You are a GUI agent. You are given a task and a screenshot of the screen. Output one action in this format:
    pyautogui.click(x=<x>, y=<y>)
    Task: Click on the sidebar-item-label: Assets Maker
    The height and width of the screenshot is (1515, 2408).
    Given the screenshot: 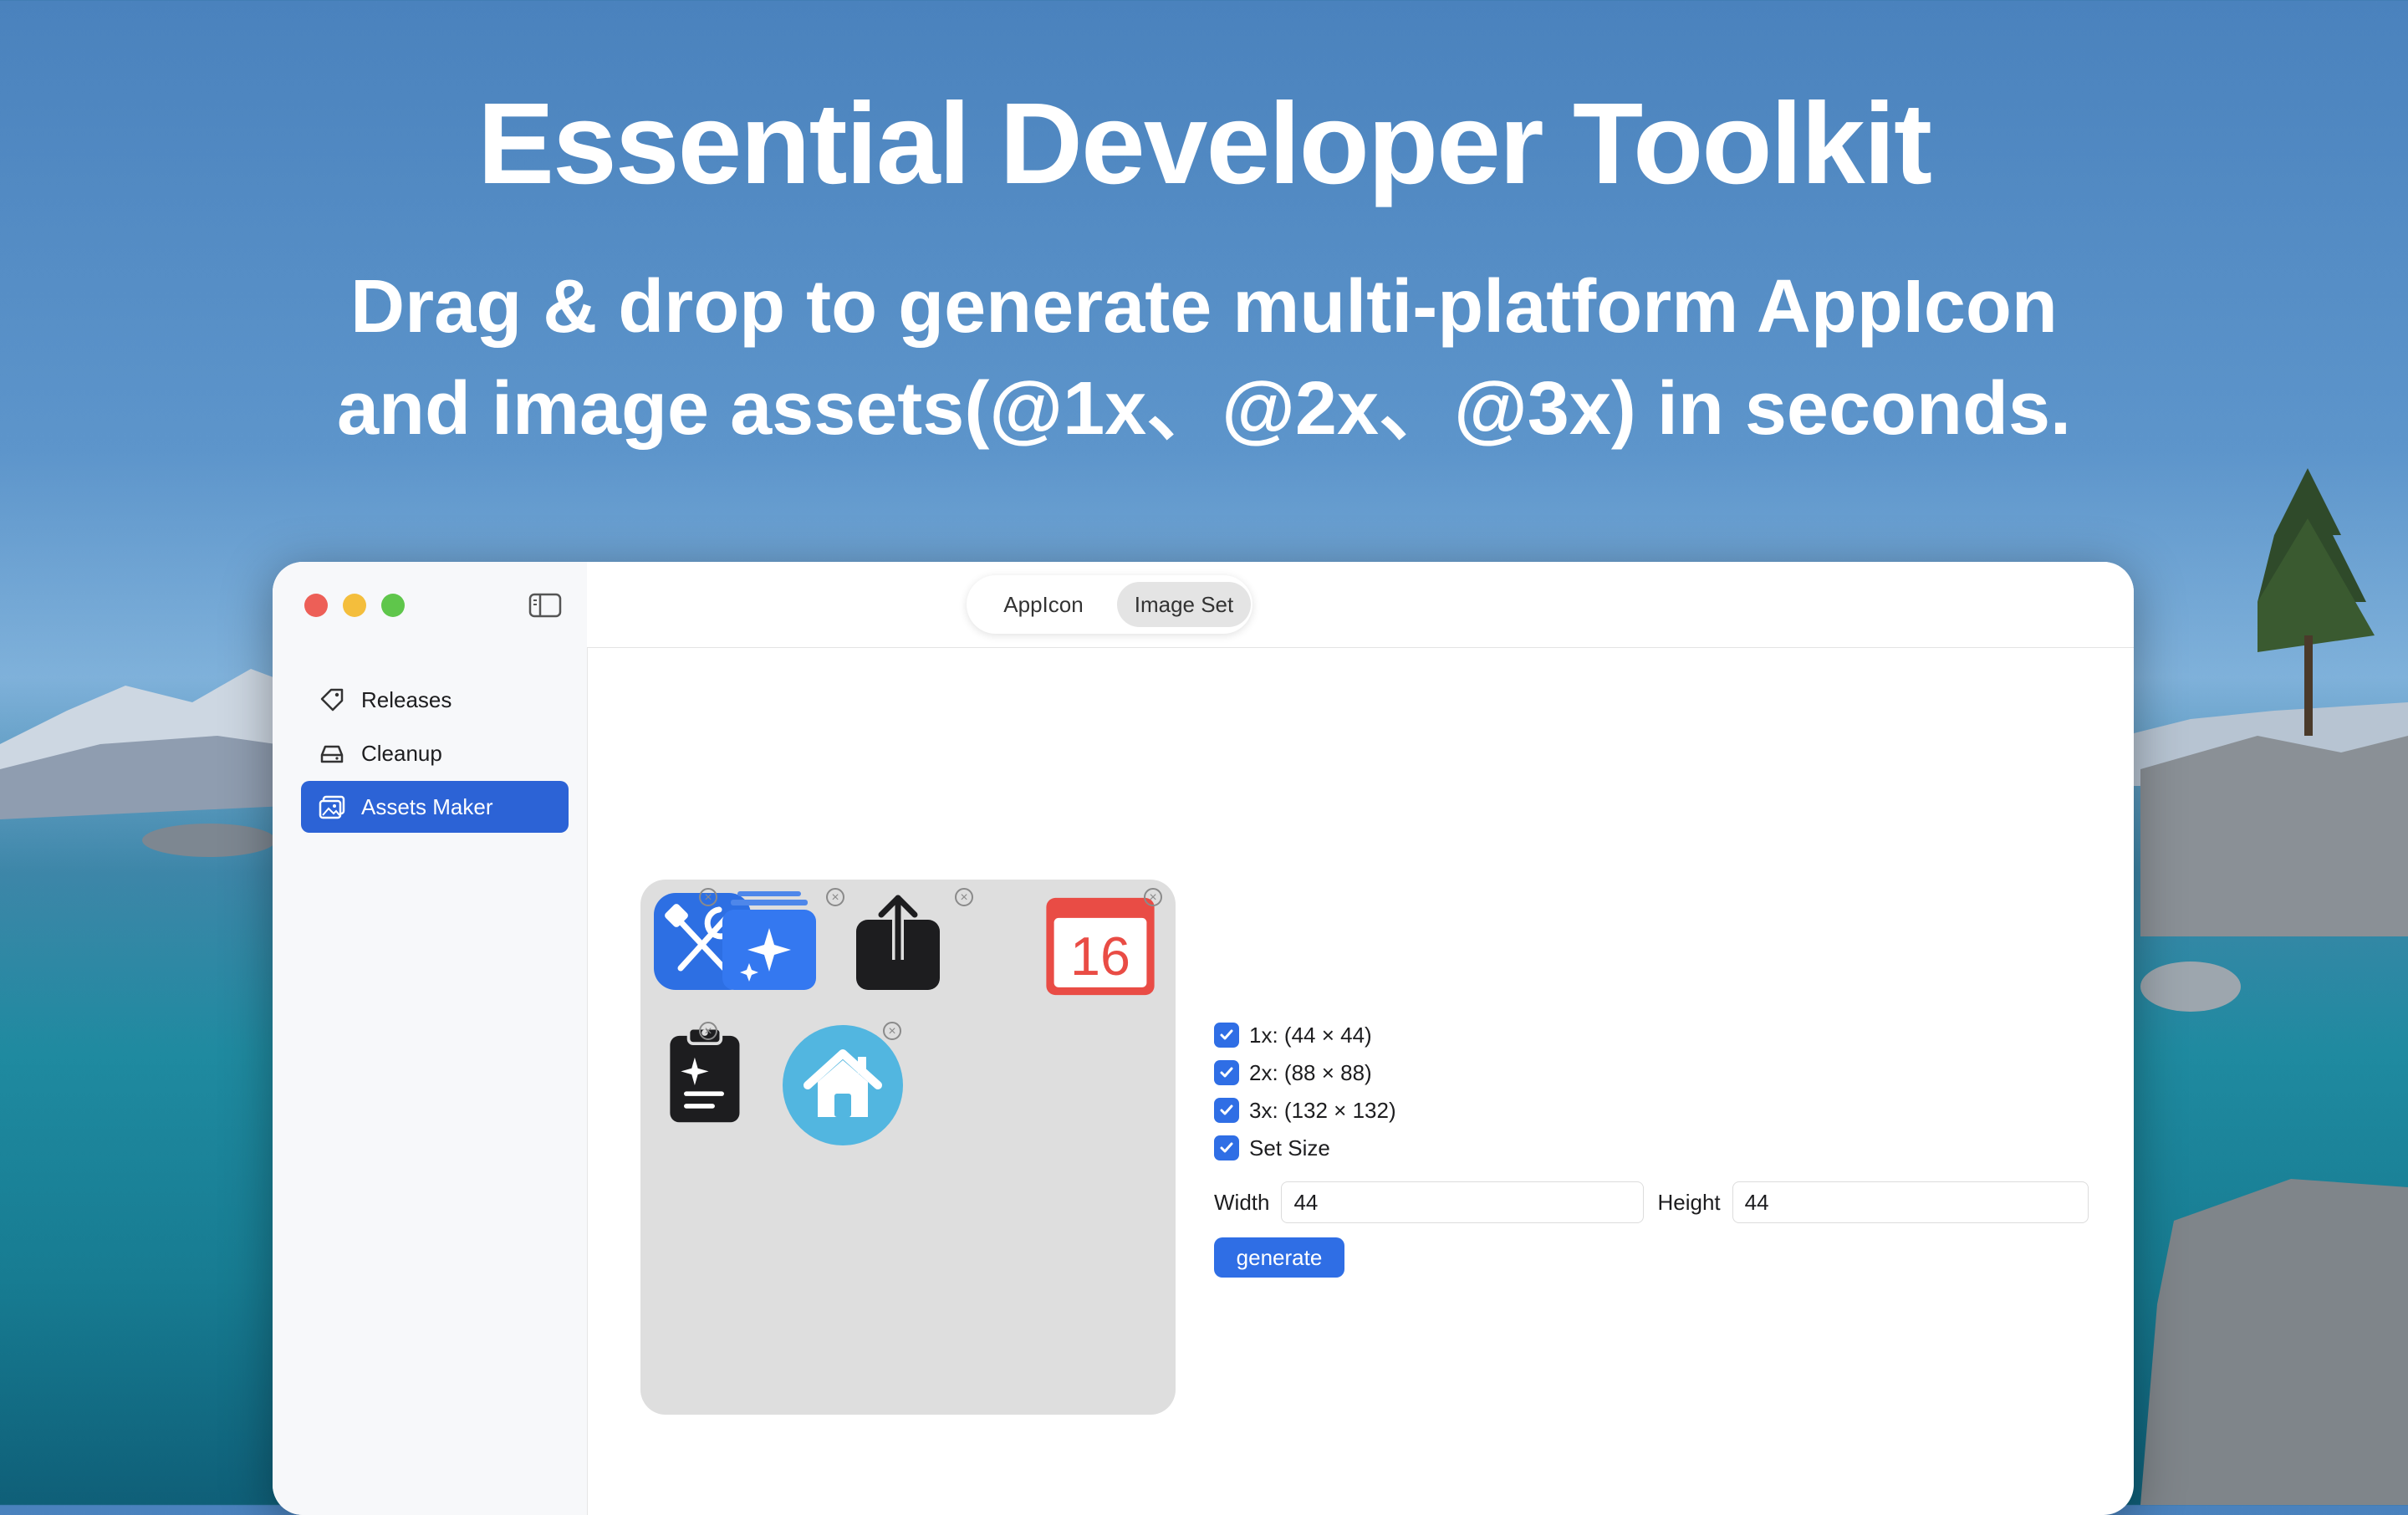 What is the action you would take?
    pyautogui.click(x=427, y=806)
    